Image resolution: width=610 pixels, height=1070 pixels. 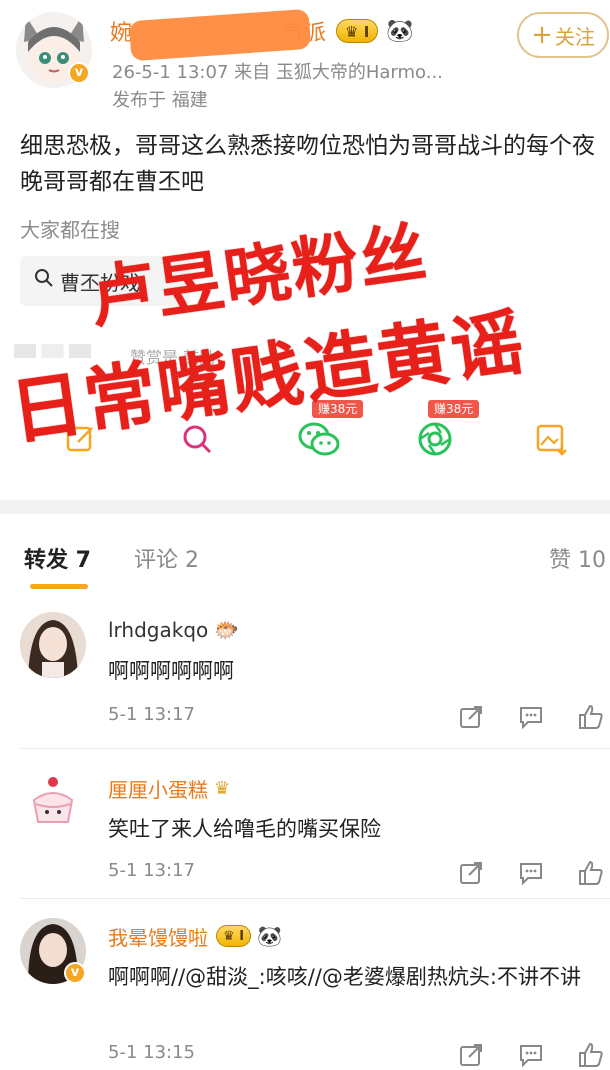 What do you see at coordinates (344, 977) in the screenshot?
I see `comment-text: 啊啊啊//@甜淡_:咳咳//@老婆爆剧热炕头:不讲不讲` at bounding box center [344, 977].